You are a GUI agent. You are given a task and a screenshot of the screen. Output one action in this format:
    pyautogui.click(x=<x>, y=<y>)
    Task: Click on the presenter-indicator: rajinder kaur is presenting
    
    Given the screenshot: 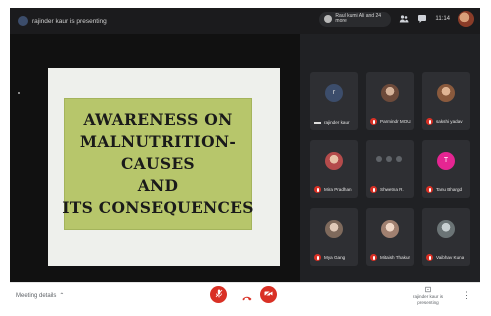 What is the action you would take?
    pyautogui.click(x=62, y=21)
    